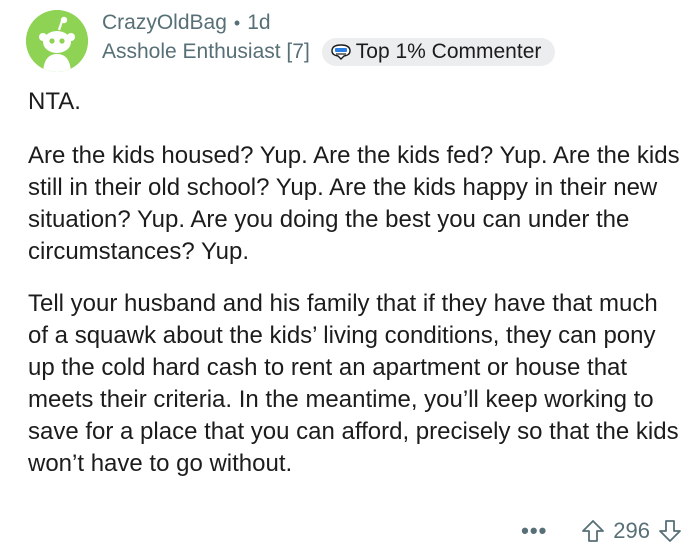  Describe the element at coordinates (448, 51) in the screenshot. I see `badge-label: Top 1% Commenter` at that location.